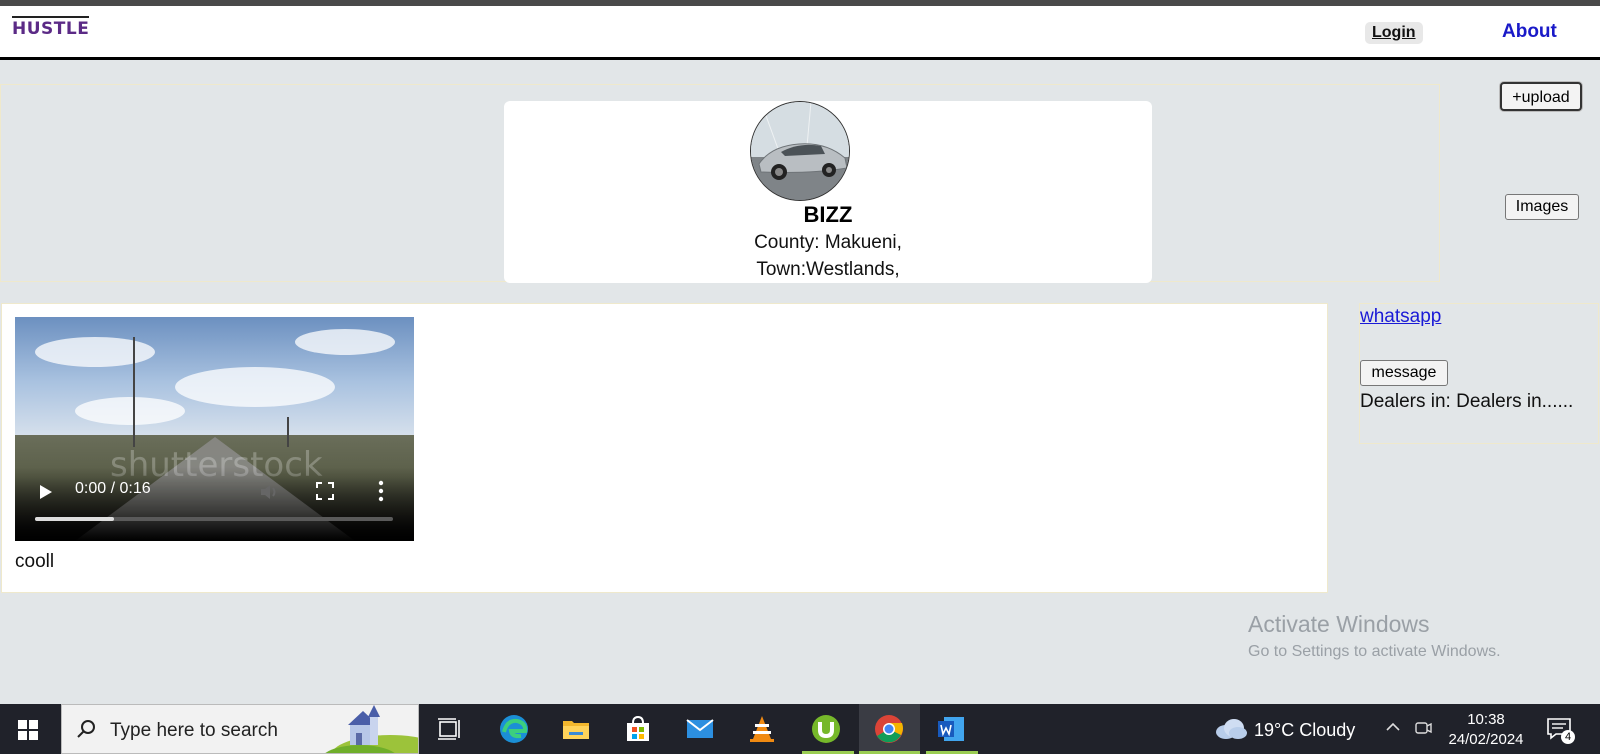  What do you see at coordinates (113, 488) in the screenshot?
I see `video-time: 0:00 / 0:16` at bounding box center [113, 488].